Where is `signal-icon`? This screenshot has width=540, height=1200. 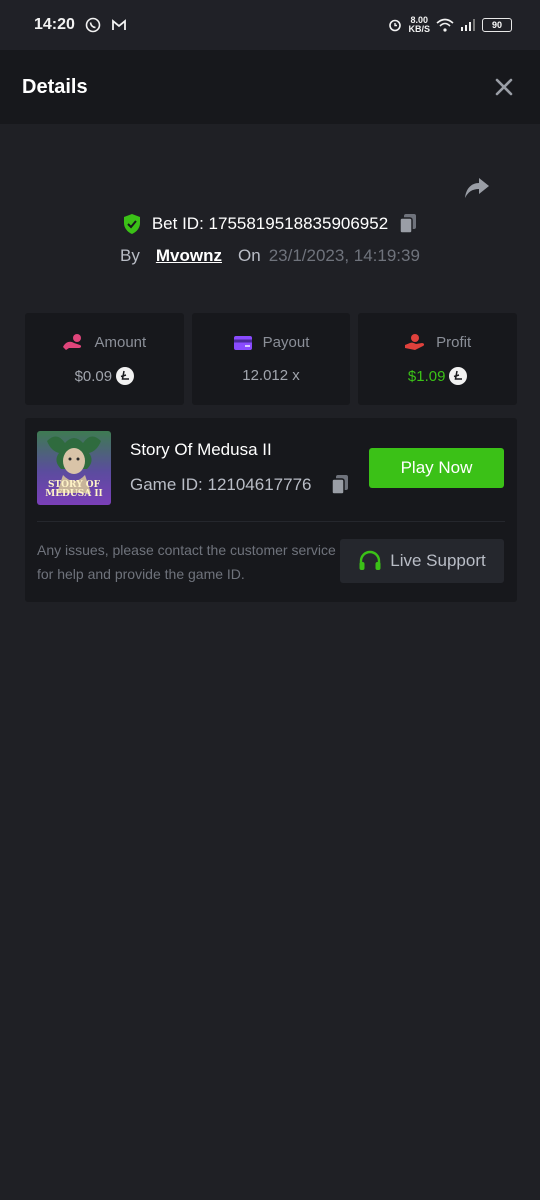 signal-icon is located at coordinates (468, 25).